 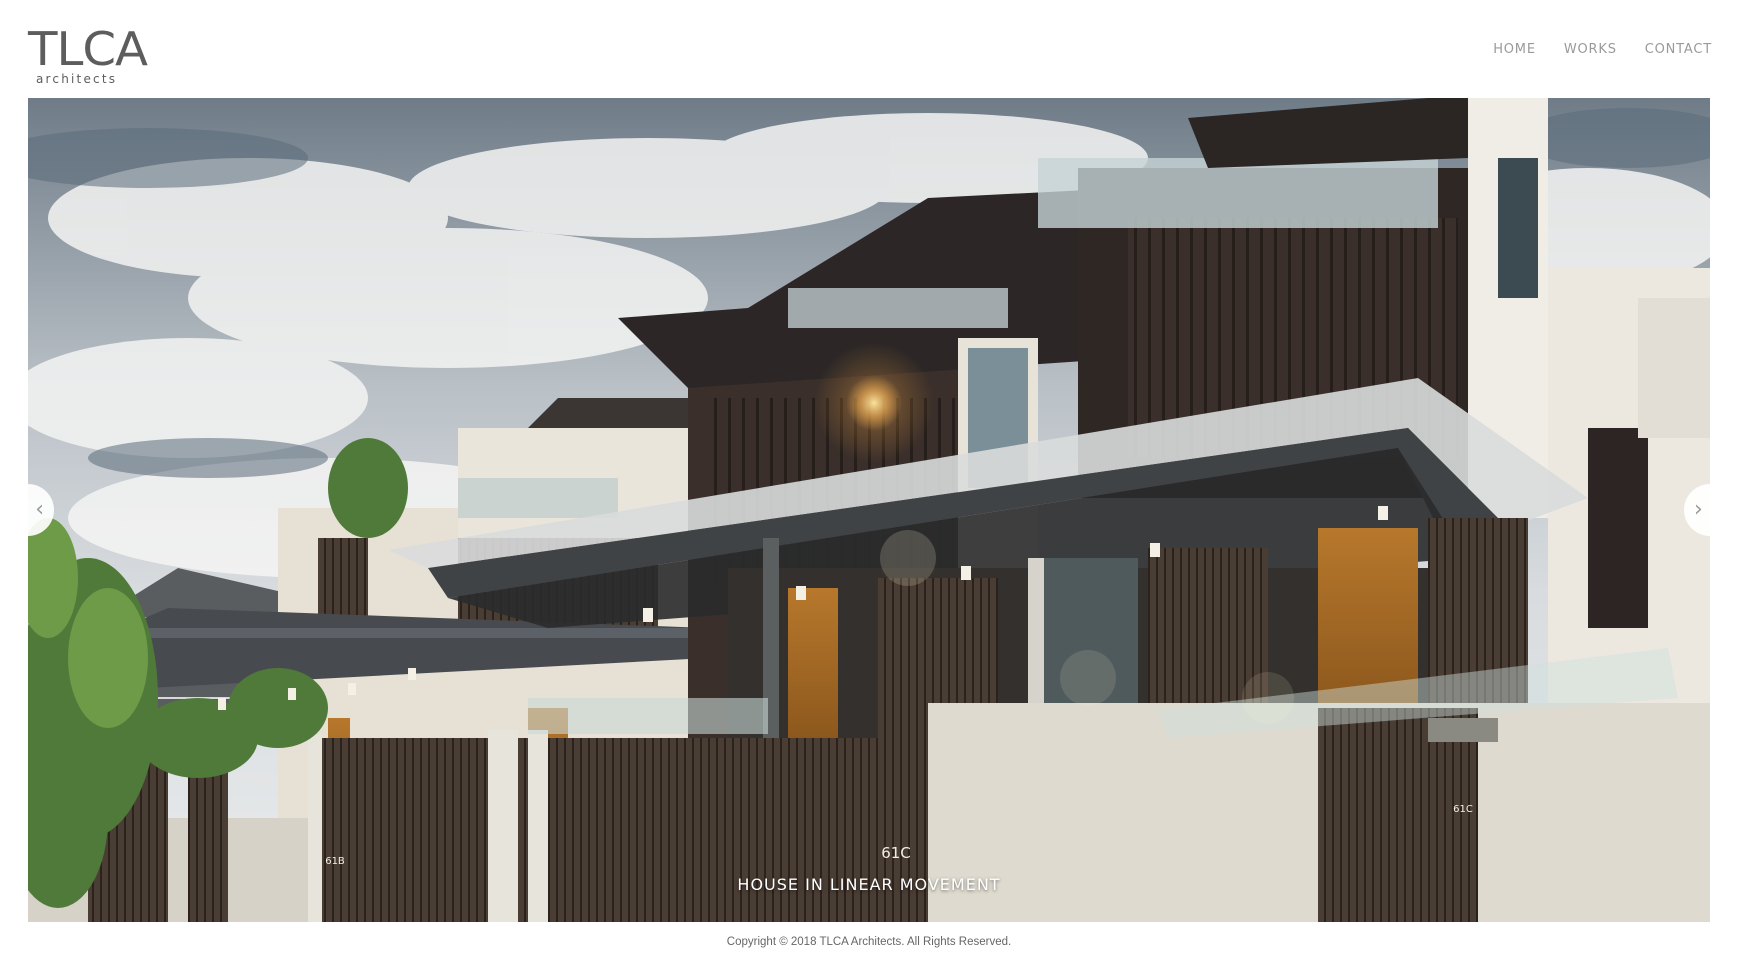 I want to click on nav-works-link: WORKS, so click(x=1590, y=49).